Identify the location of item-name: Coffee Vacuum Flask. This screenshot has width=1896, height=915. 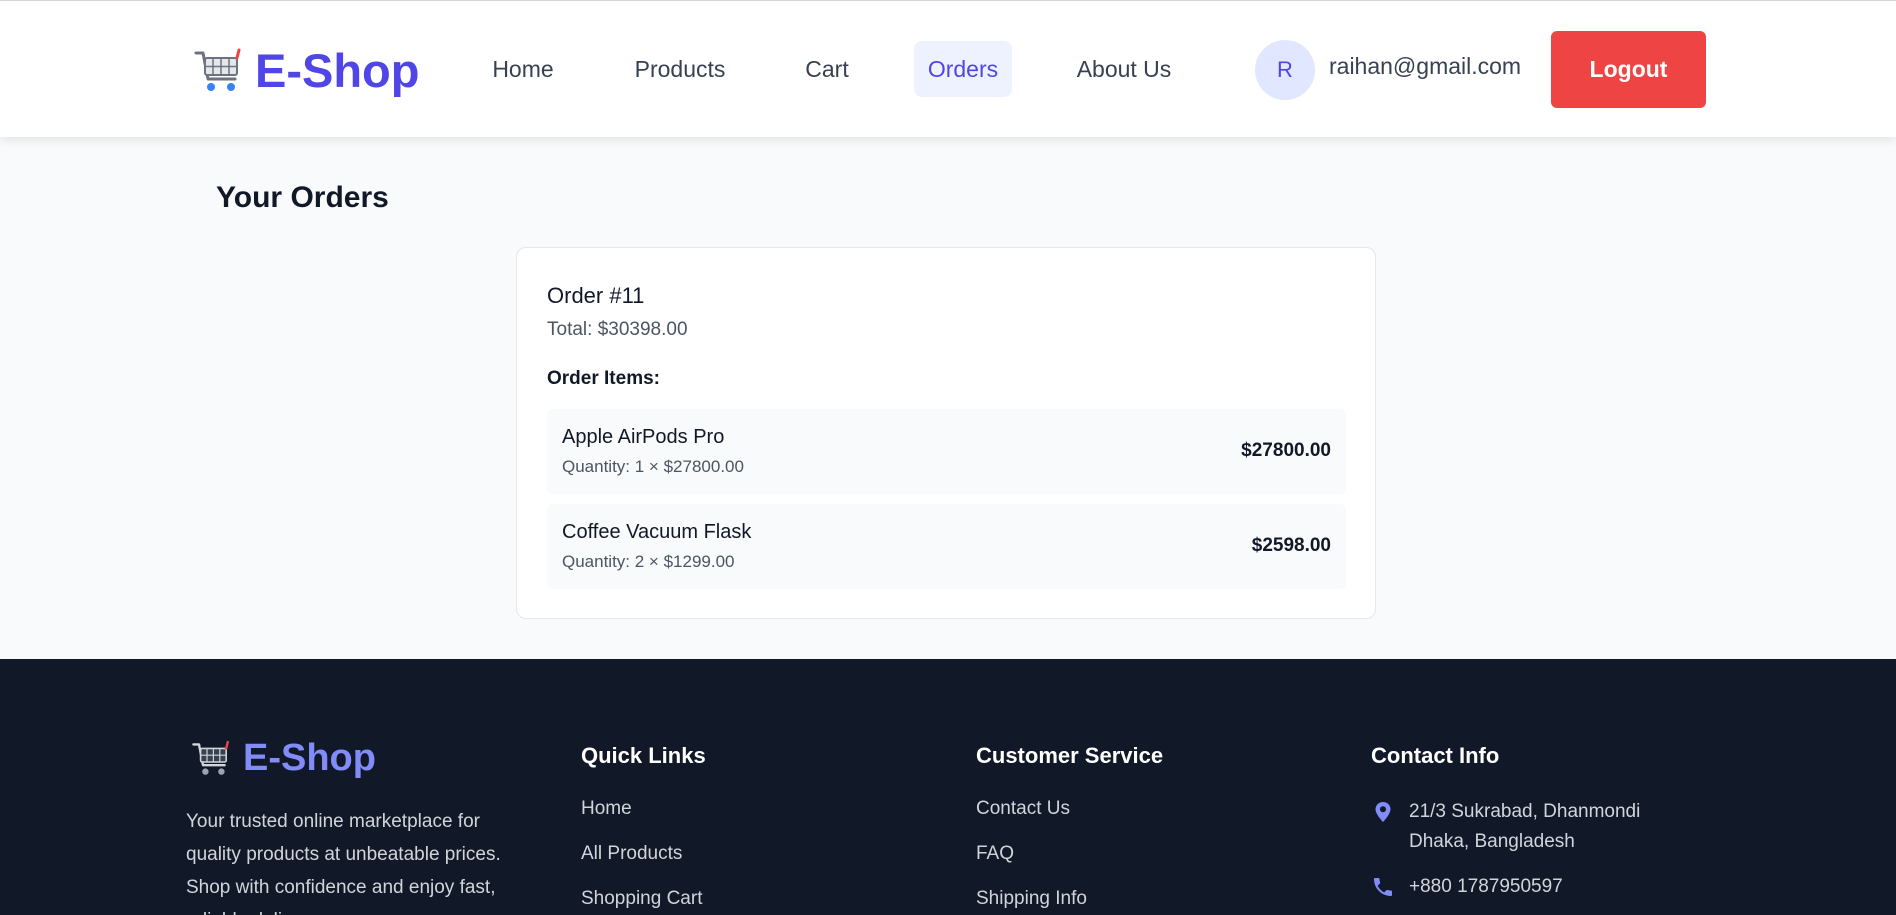
(657, 532).